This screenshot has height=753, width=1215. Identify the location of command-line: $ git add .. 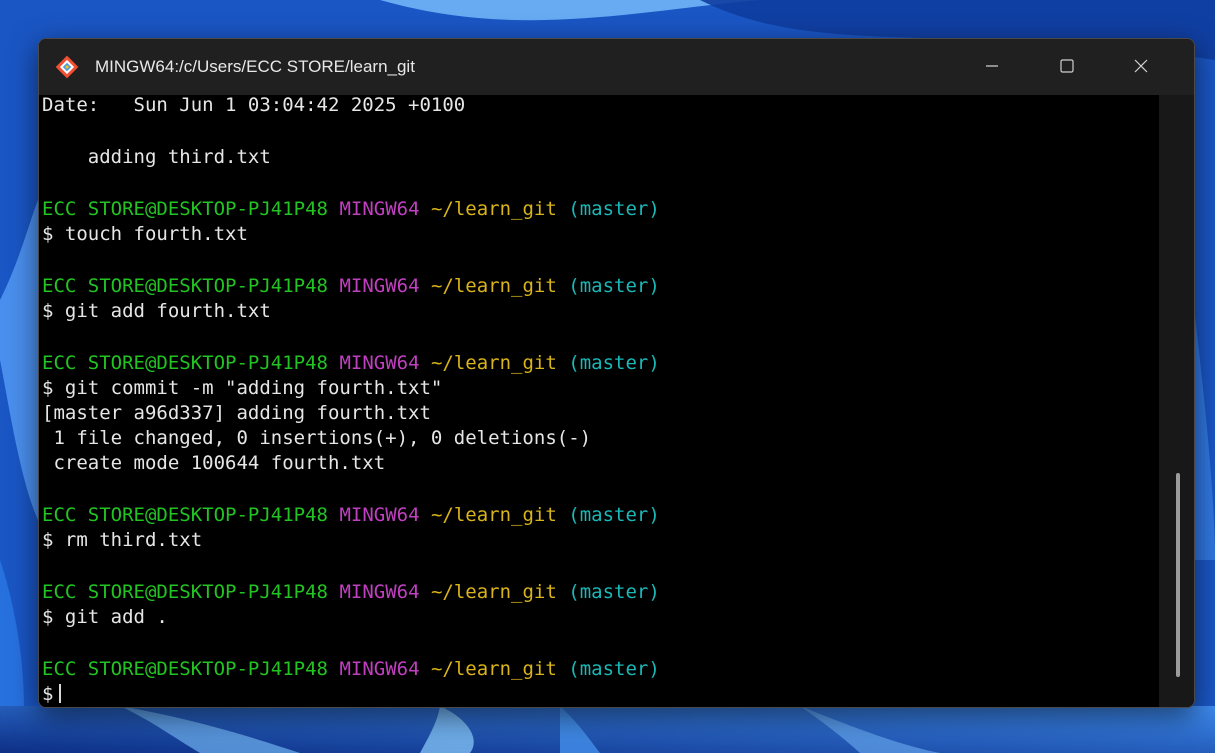
(105, 617).